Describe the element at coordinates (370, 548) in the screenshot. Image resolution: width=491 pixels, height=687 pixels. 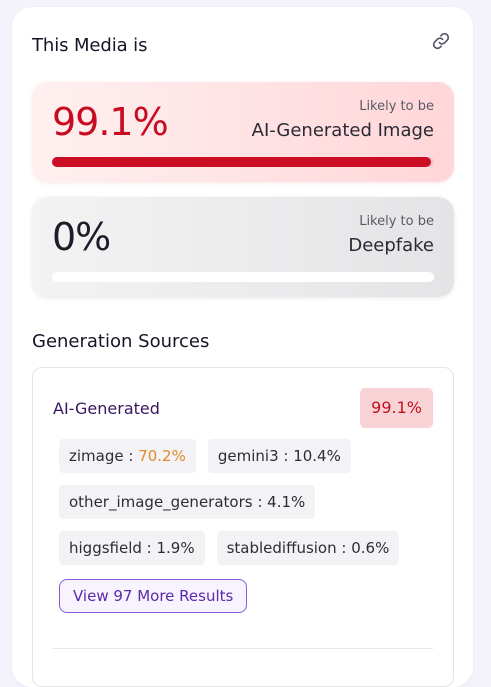
I see `source-value: 0.6%` at that location.